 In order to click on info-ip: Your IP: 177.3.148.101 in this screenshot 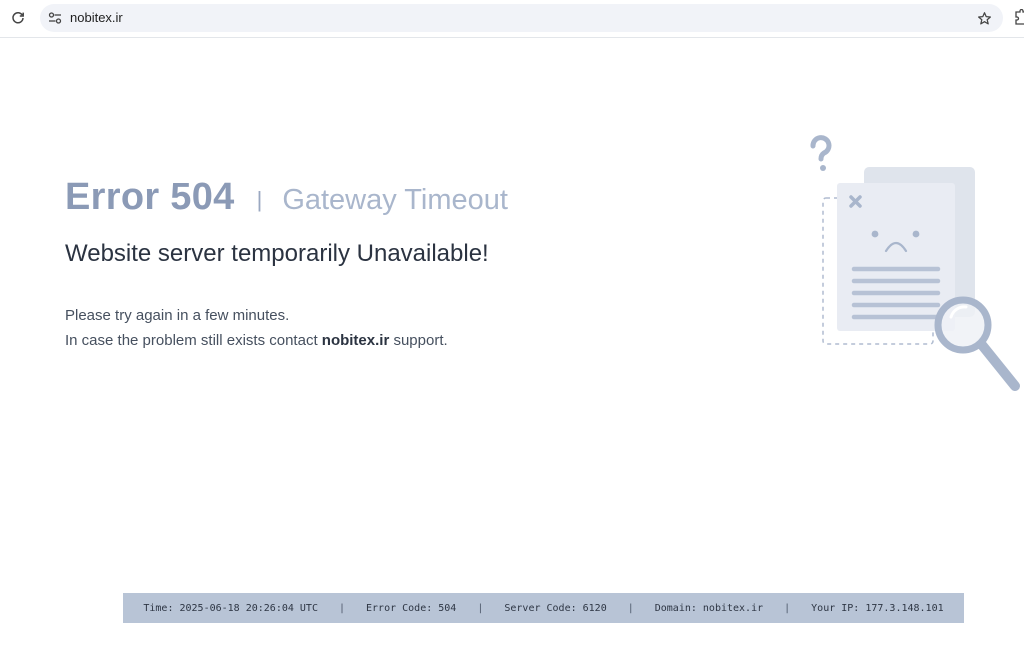, I will do `click(877, 608)`.